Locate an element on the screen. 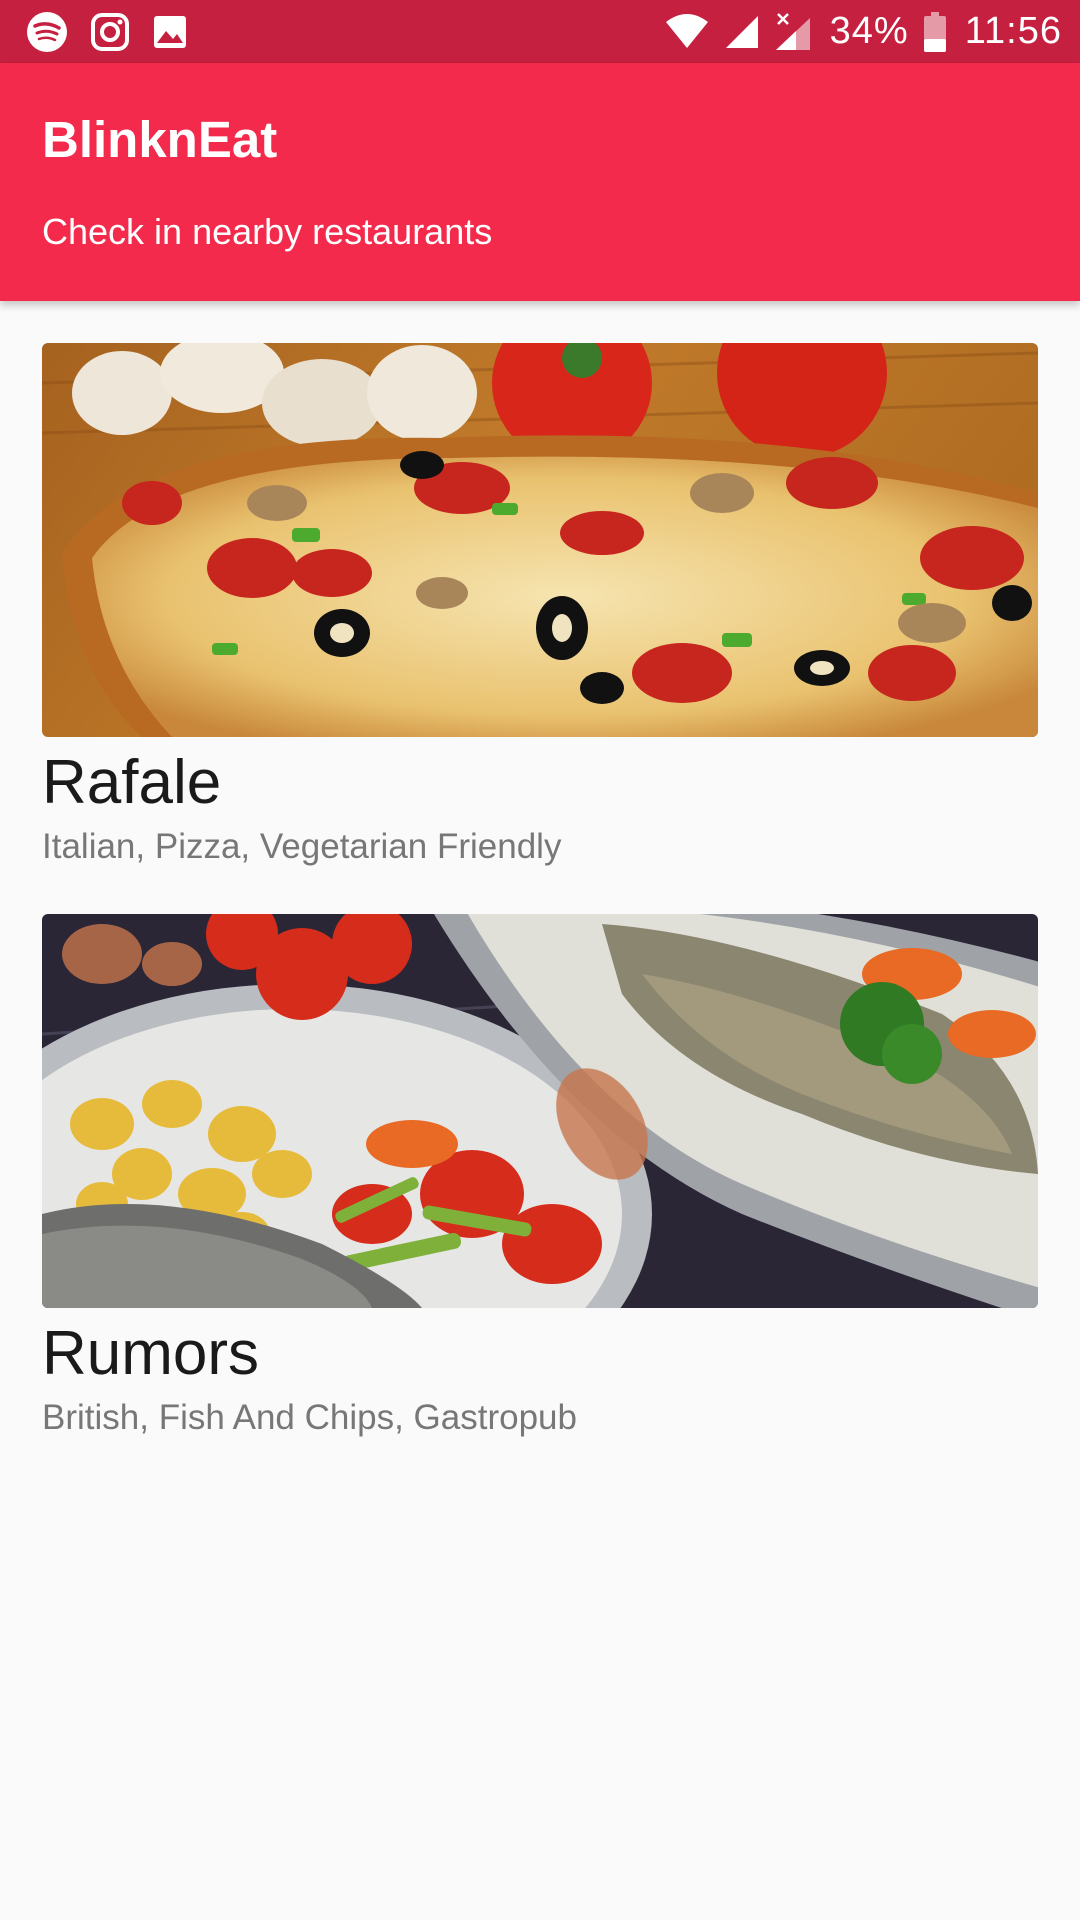 This screenshot has width=1080, height=1920. gallery-icon is located at coordinates (170, 32).